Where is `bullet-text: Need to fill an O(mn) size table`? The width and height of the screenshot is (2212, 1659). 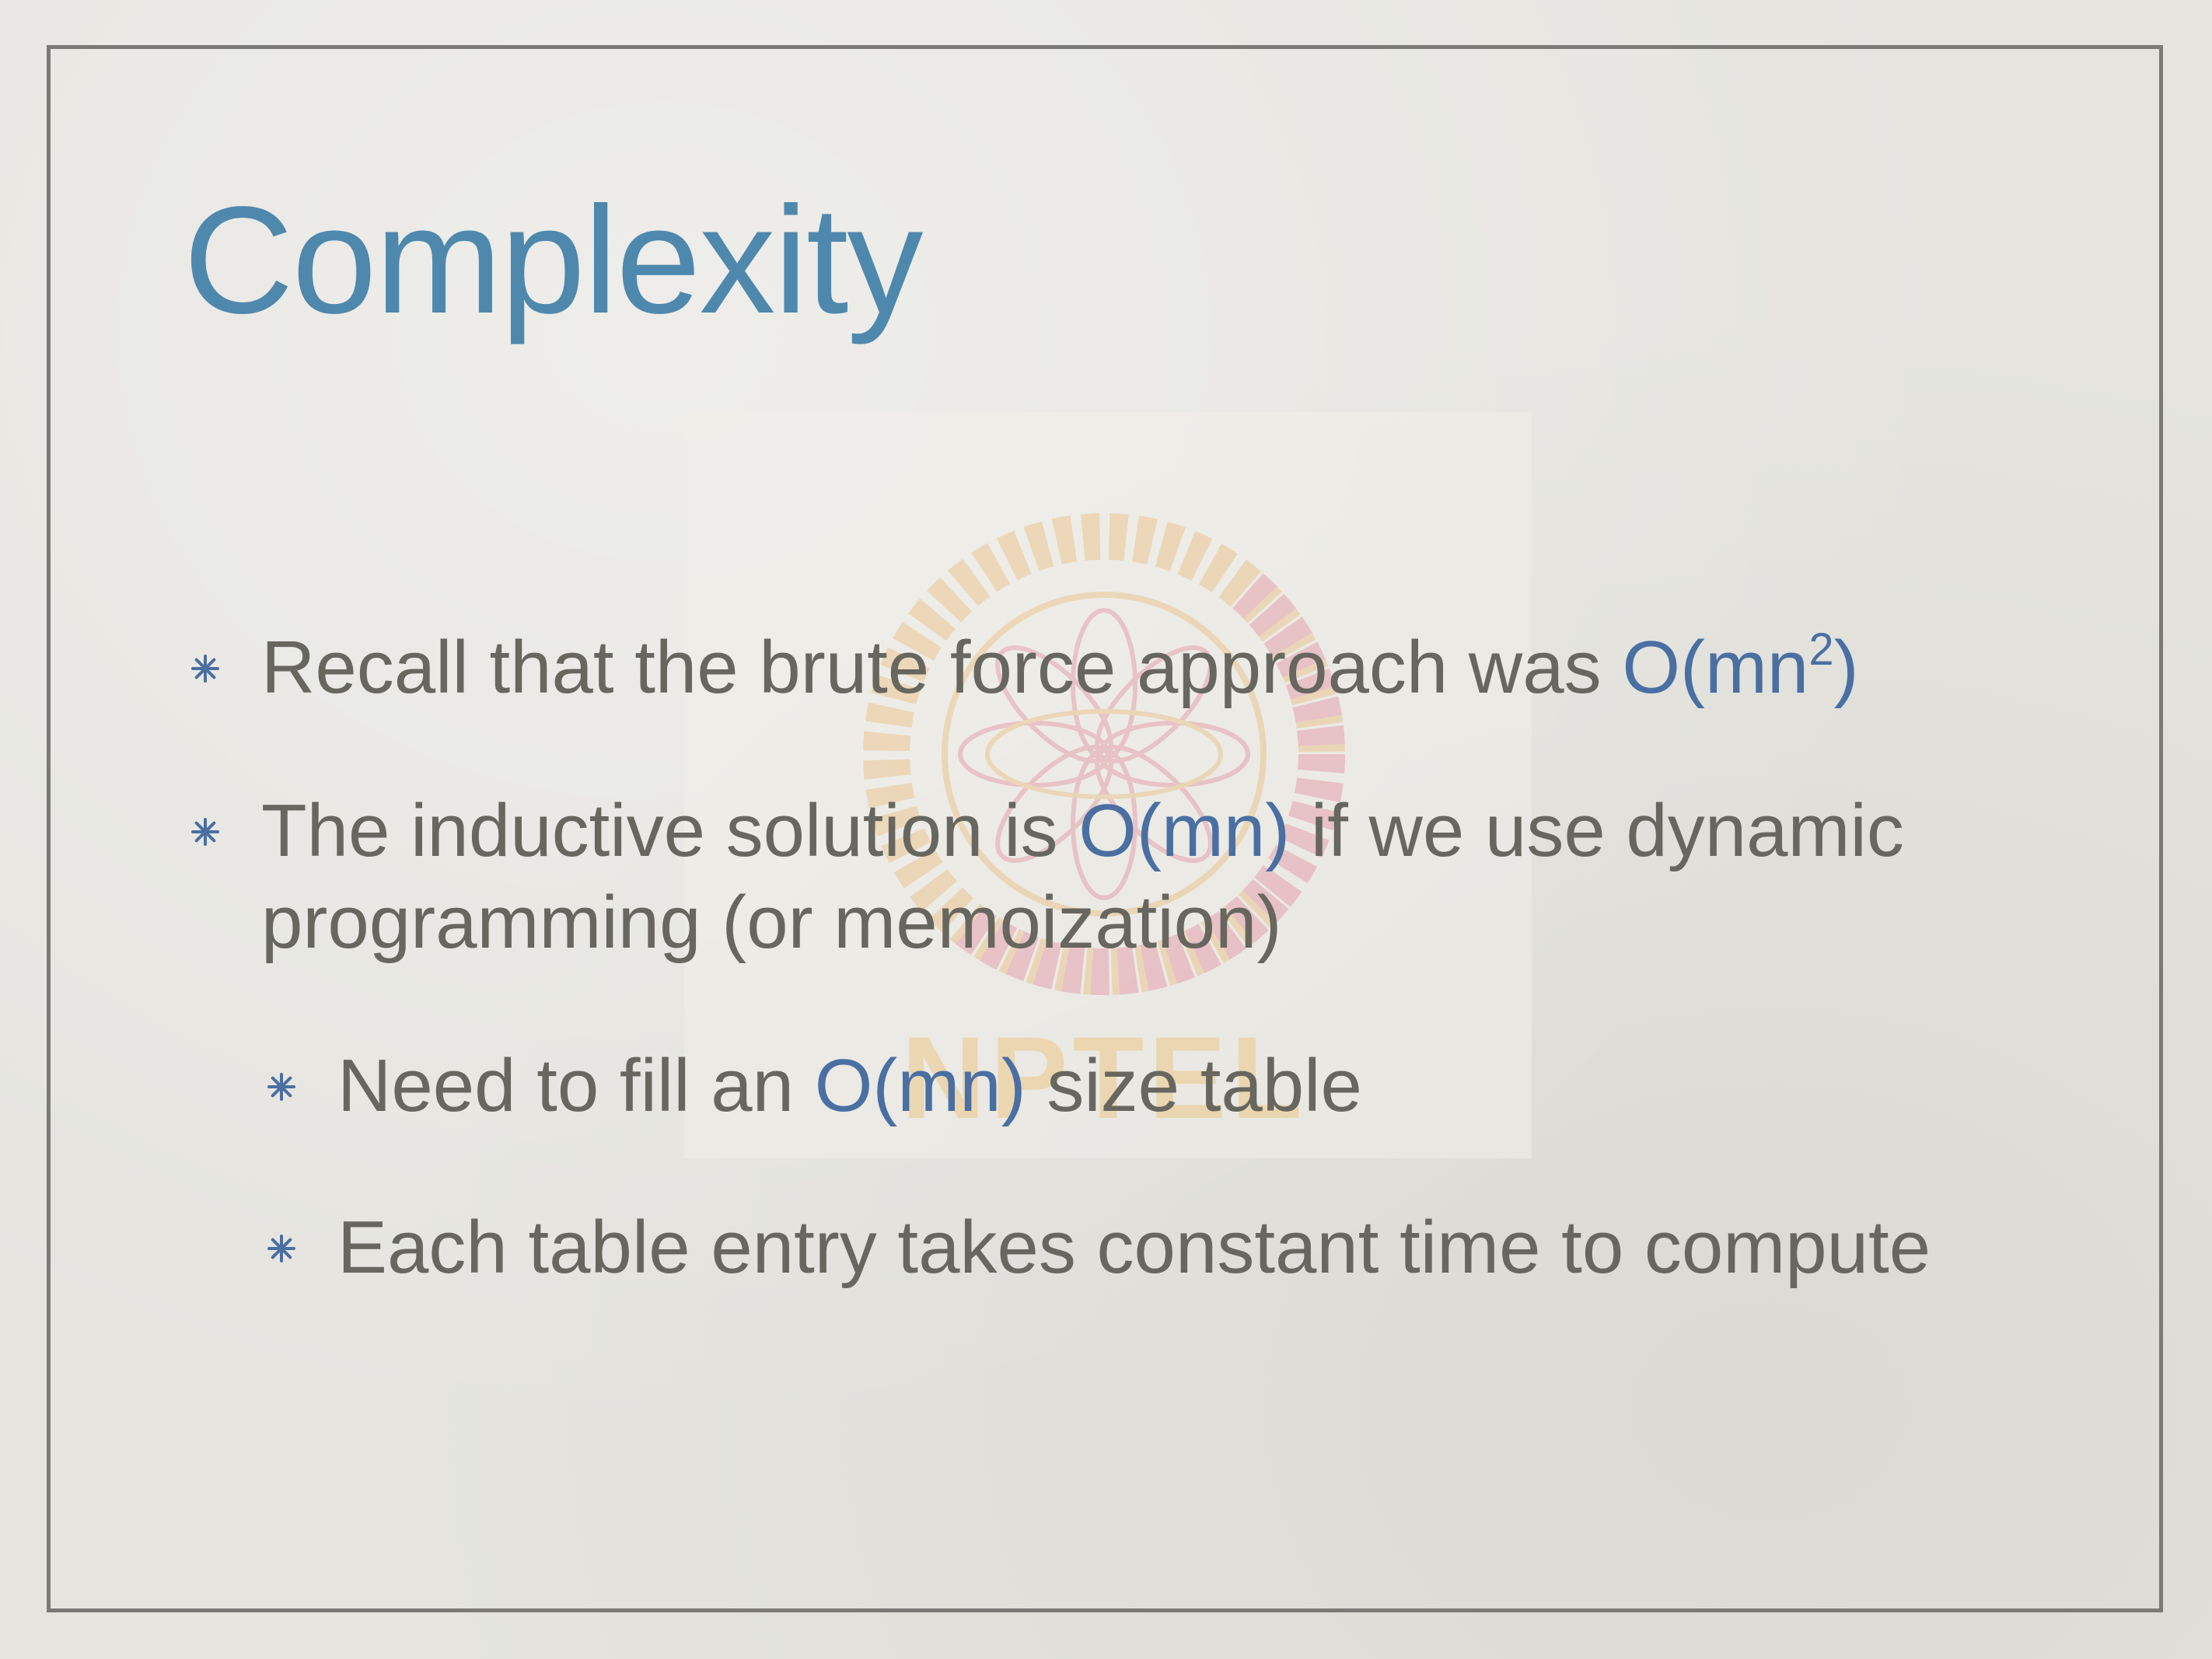 bullet-text: Need to fill an O(mn) size table is located at coordinates (1231, 1086).